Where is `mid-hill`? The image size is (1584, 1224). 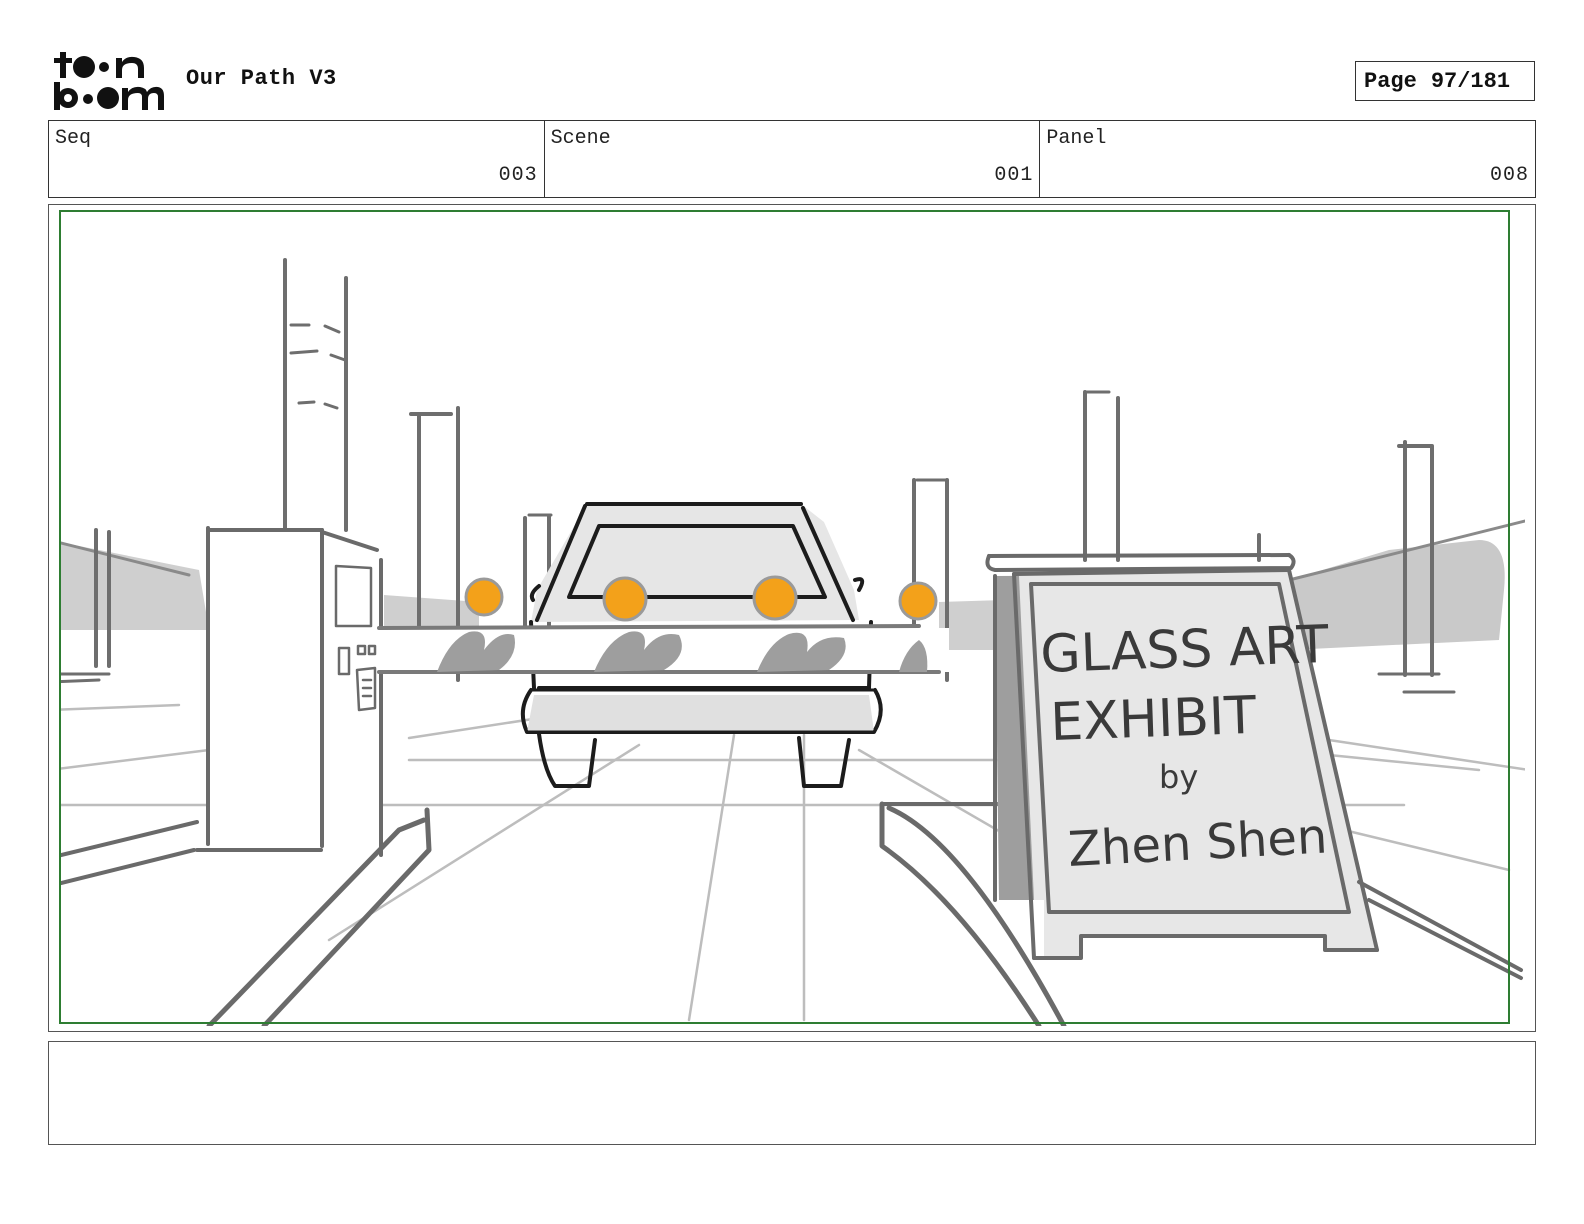 mid-hill is located at coordinates (431, 612).